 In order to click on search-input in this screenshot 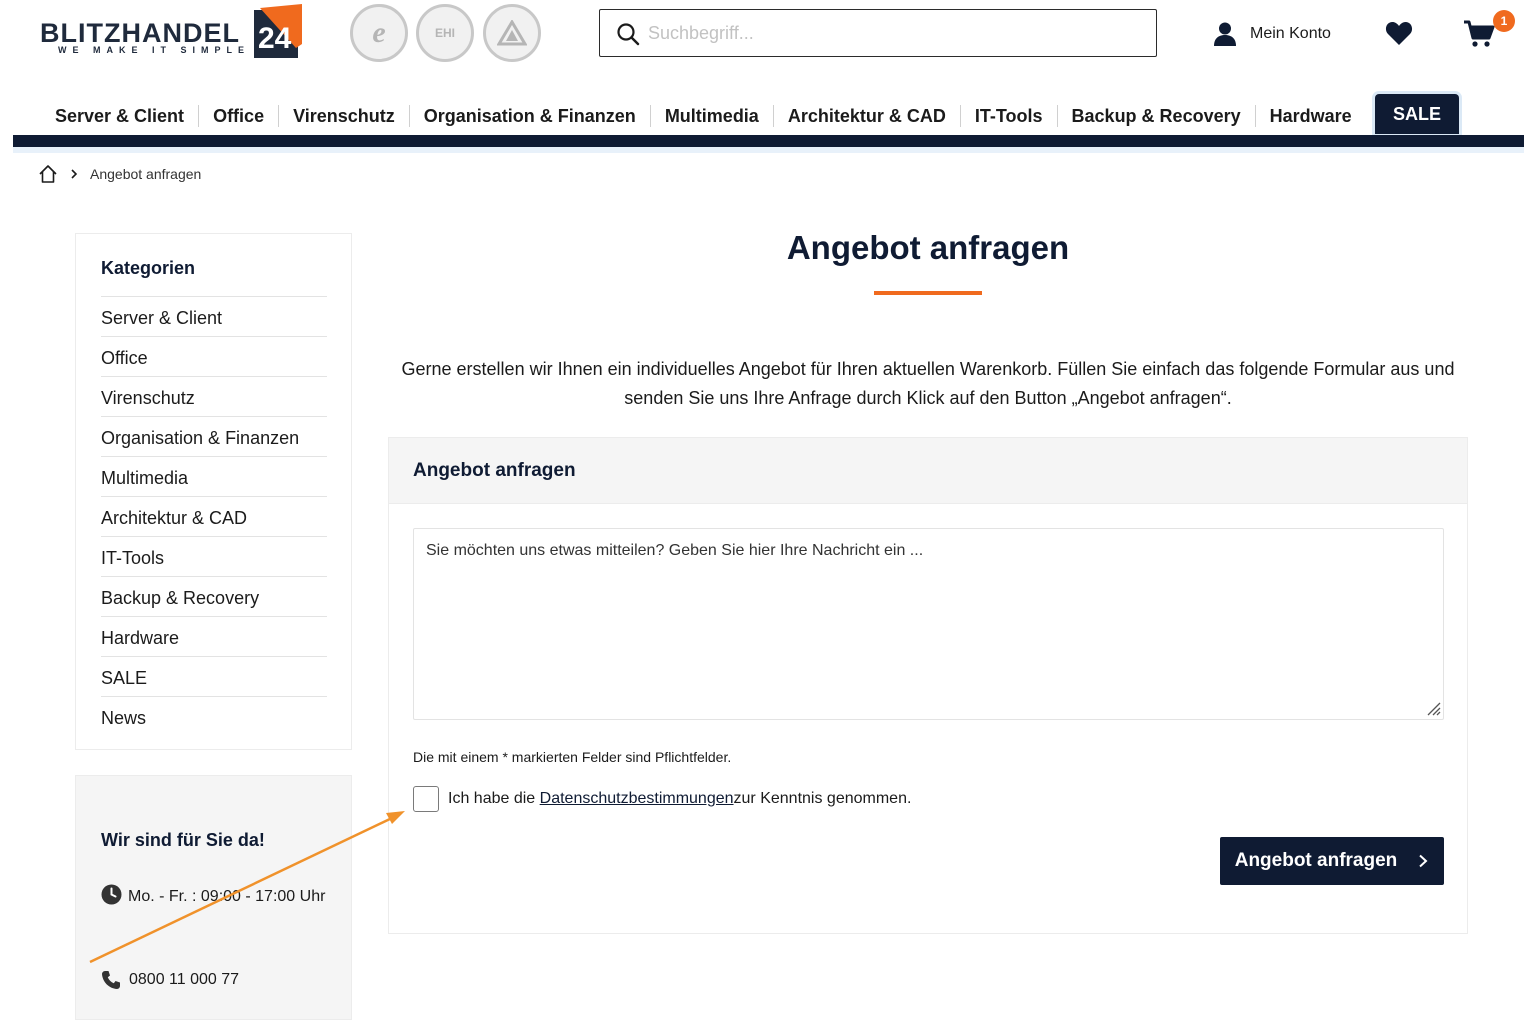, I will do `click(893, 33)`.